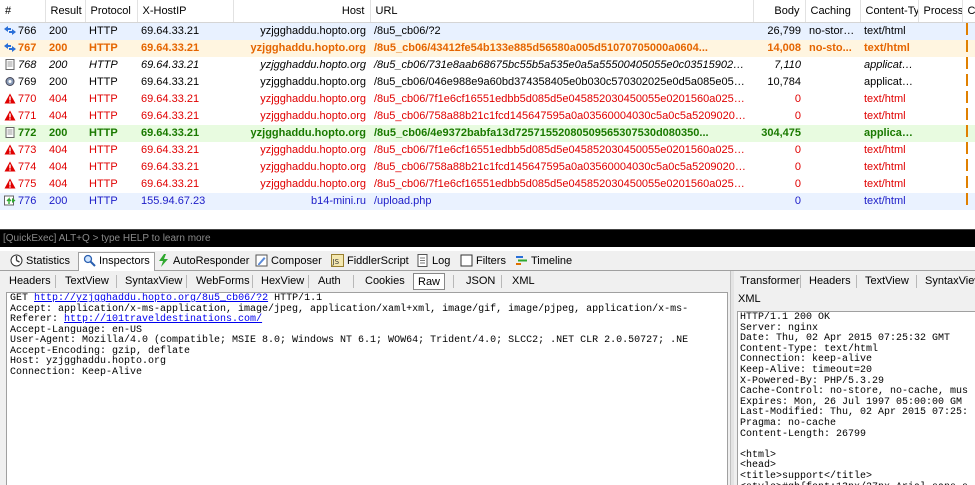 The width and height of the screenshot is (975, 485). I want to click on tab-composer: Composer, so click(288, 262).